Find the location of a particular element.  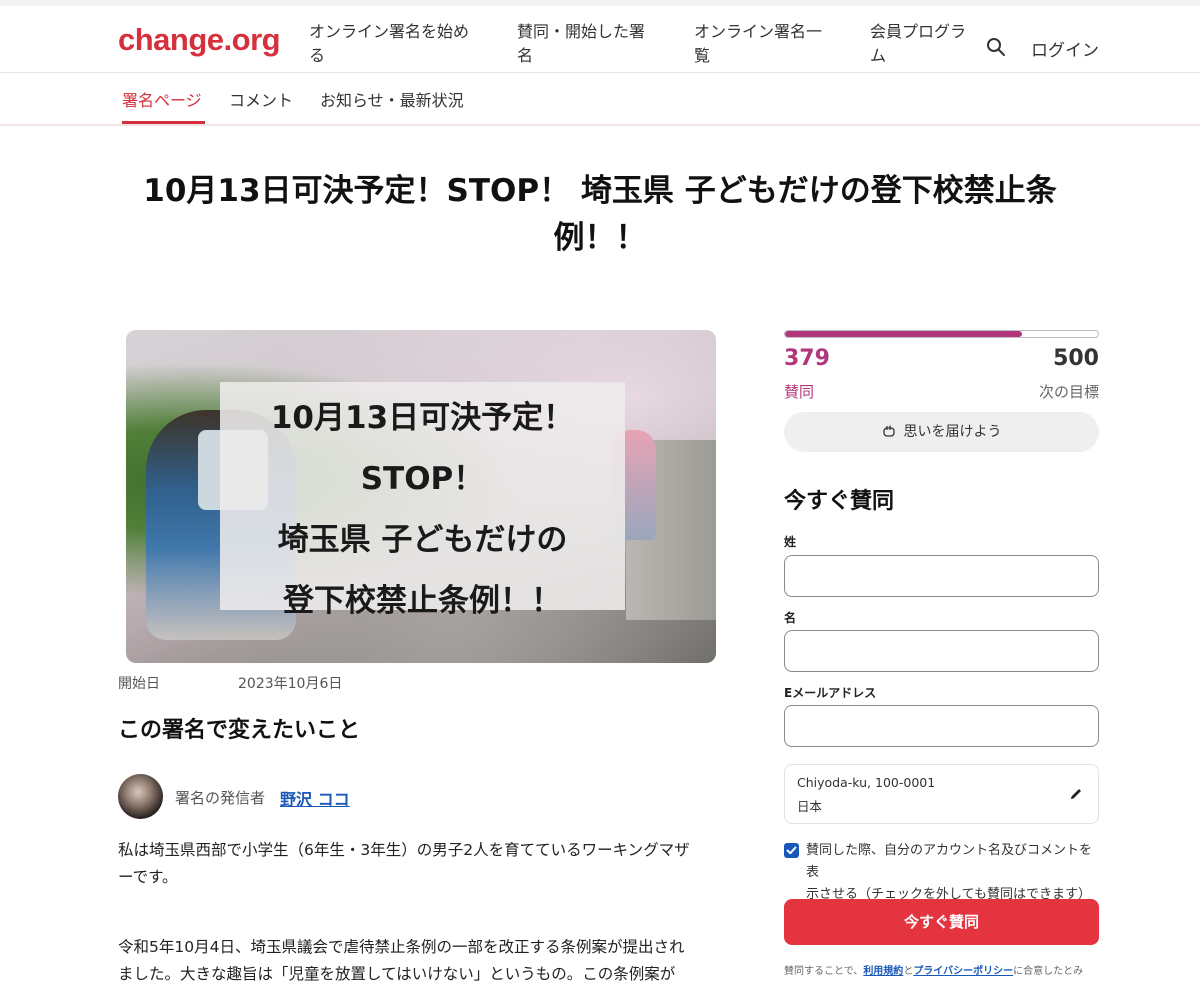

nav-browse-petitions: オンライン署名一 覧 is located at coordinates (758, 44).